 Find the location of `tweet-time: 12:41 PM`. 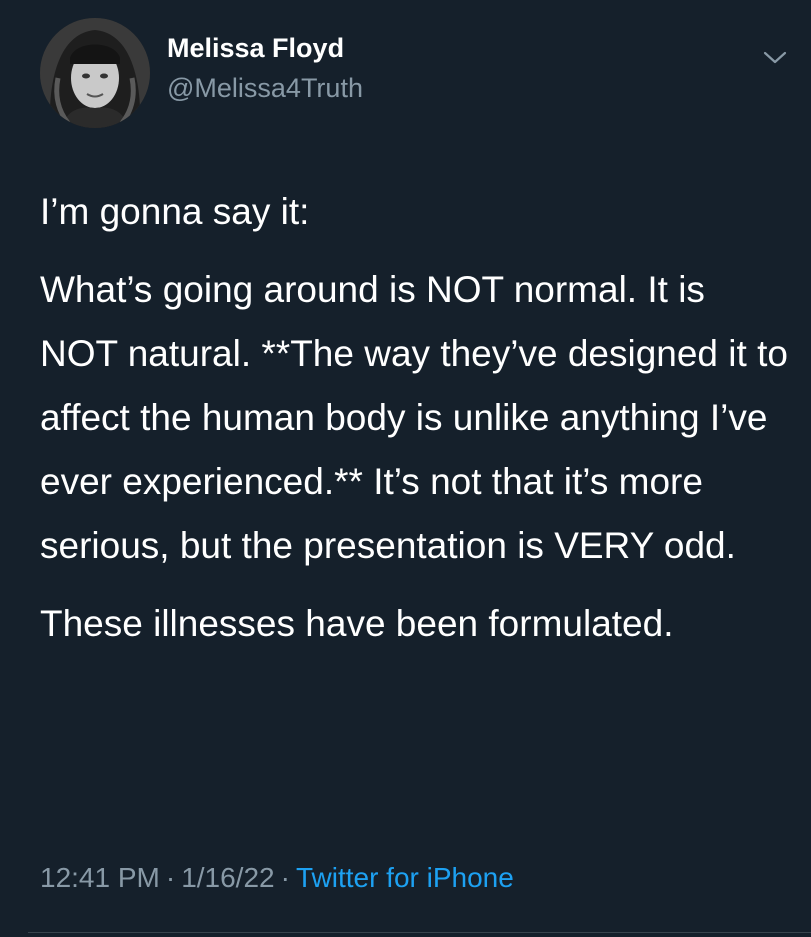

tweet-time: 12:41 PM is located at coordinates (100, 877).